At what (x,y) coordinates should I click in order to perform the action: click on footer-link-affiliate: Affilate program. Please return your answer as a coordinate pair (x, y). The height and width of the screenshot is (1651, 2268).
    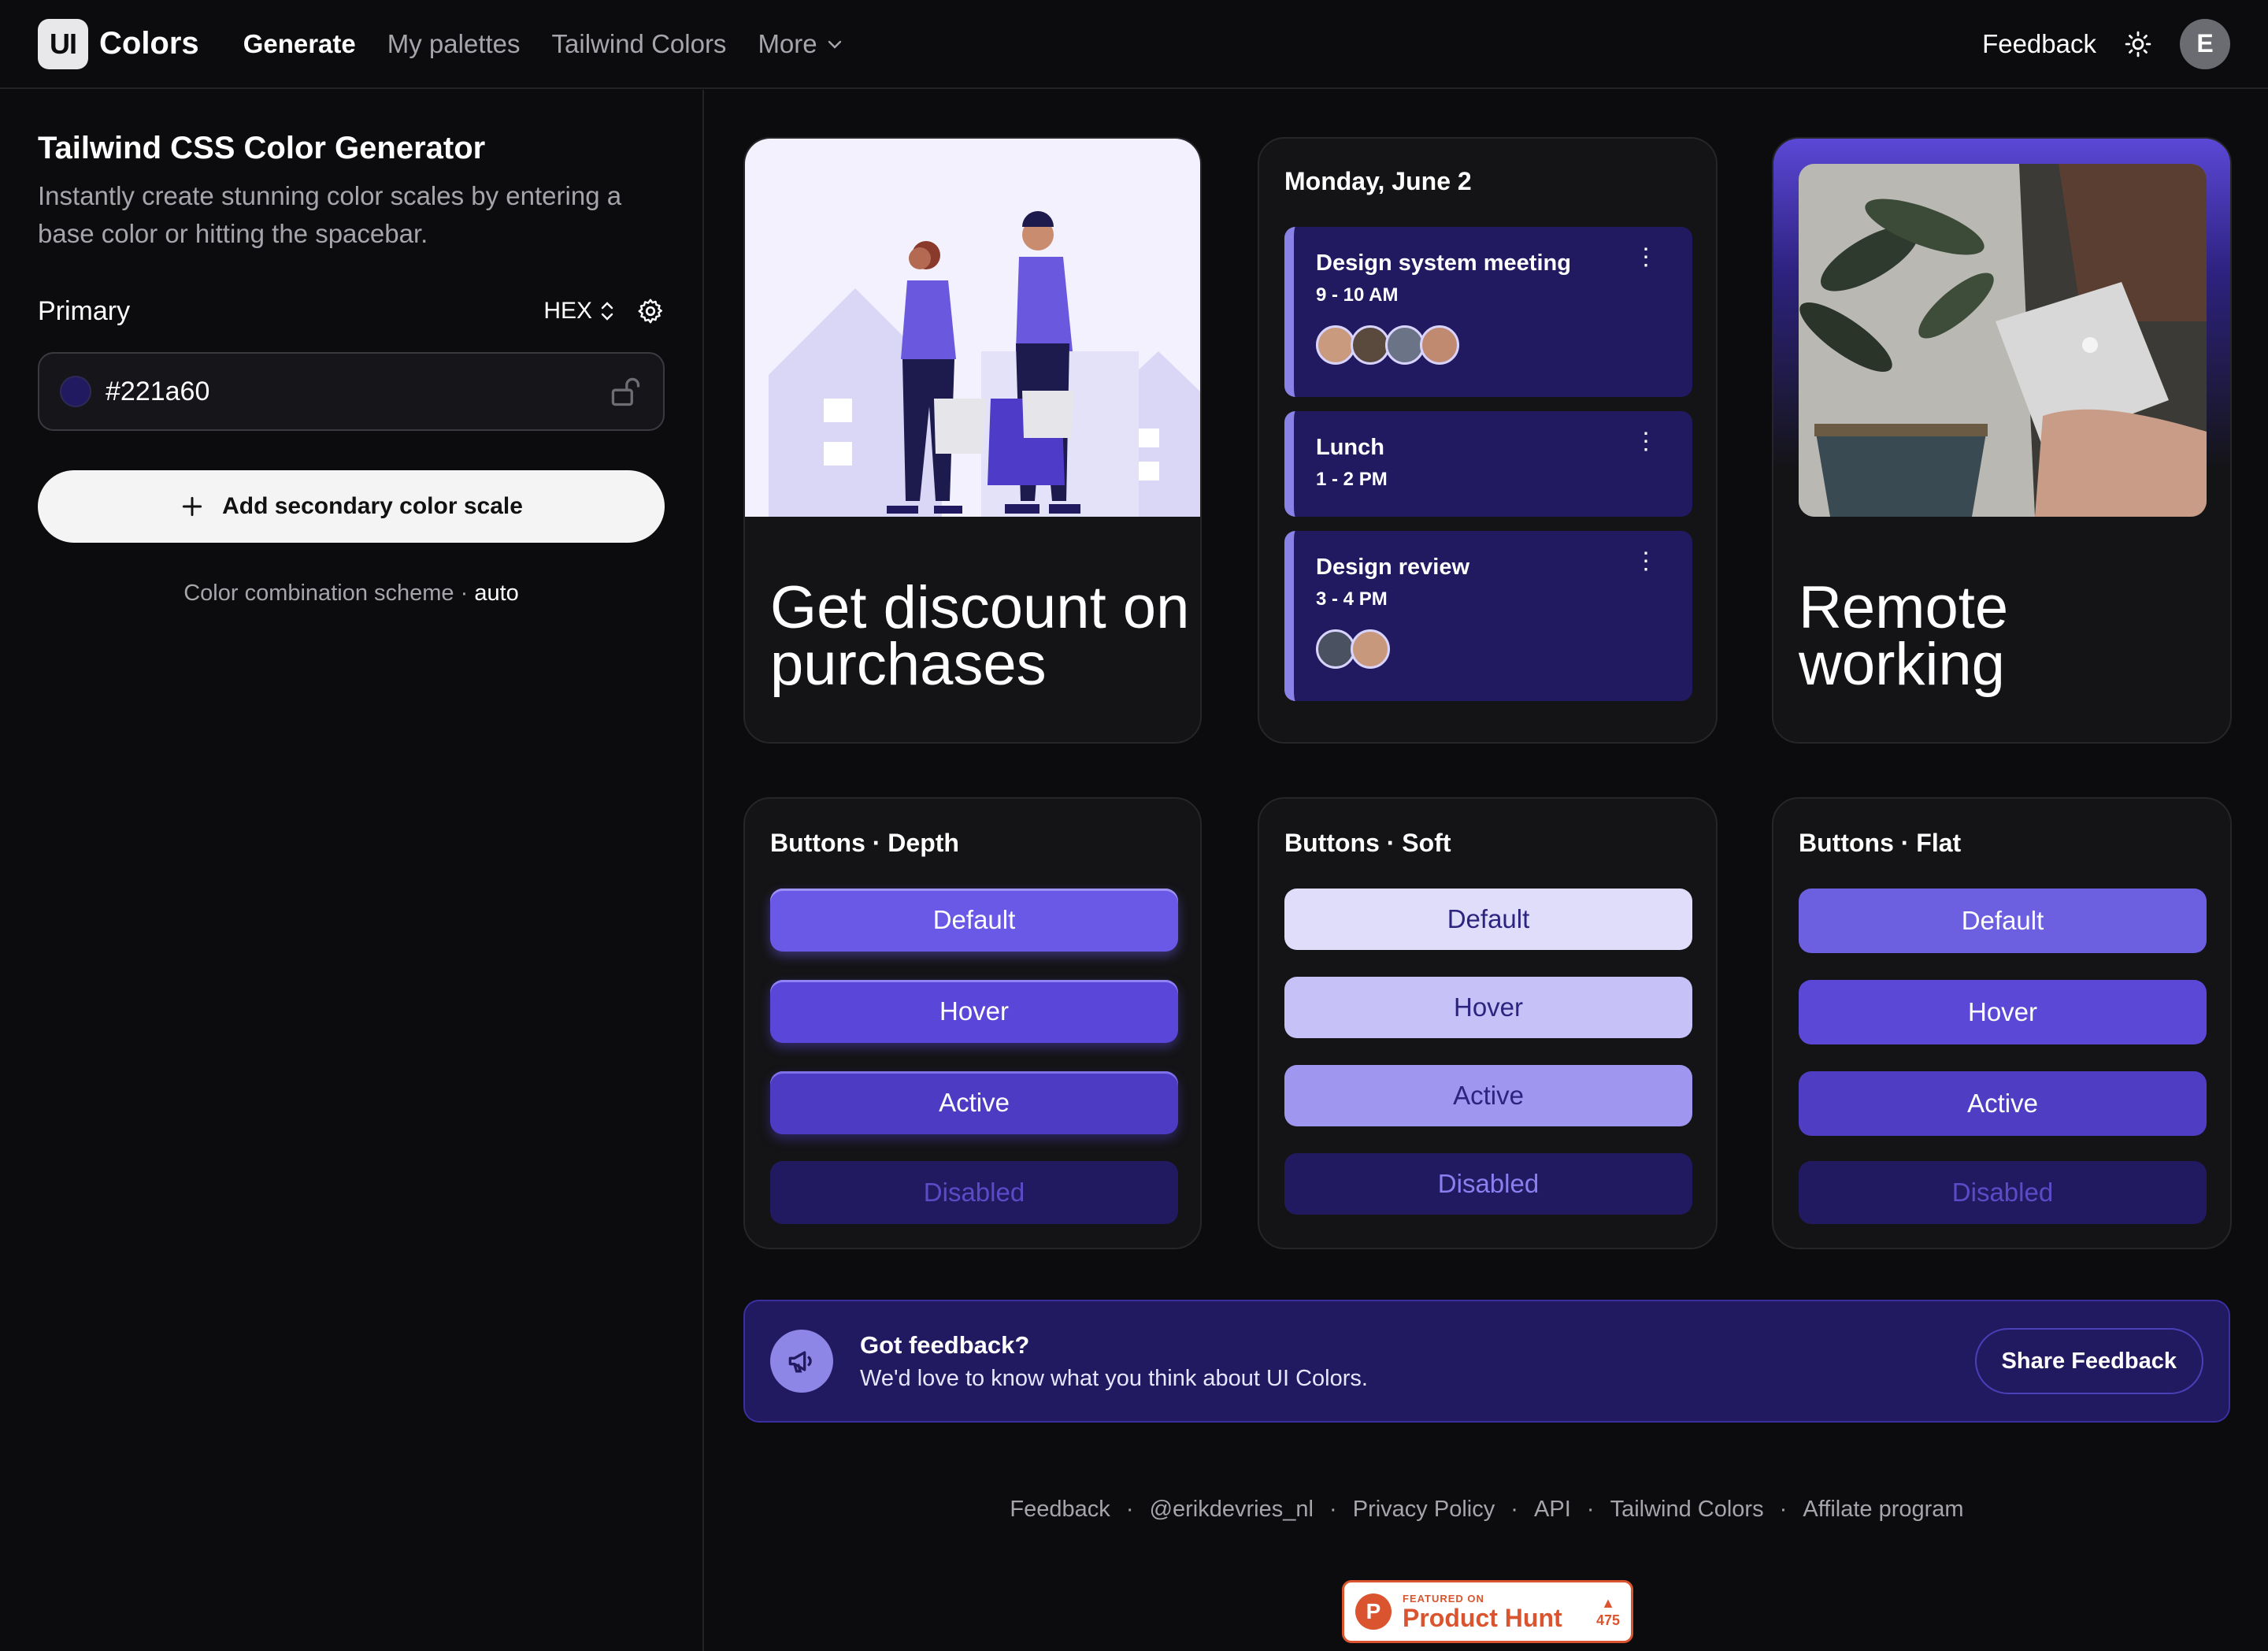
    Looking at the image, I should click on (1883, 1509).